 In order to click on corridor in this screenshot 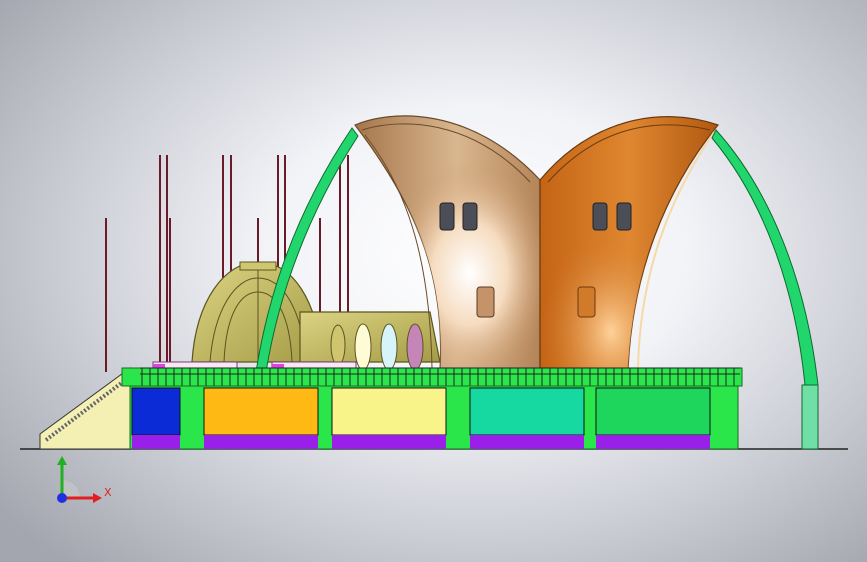, I will do `click(370, 341)`.